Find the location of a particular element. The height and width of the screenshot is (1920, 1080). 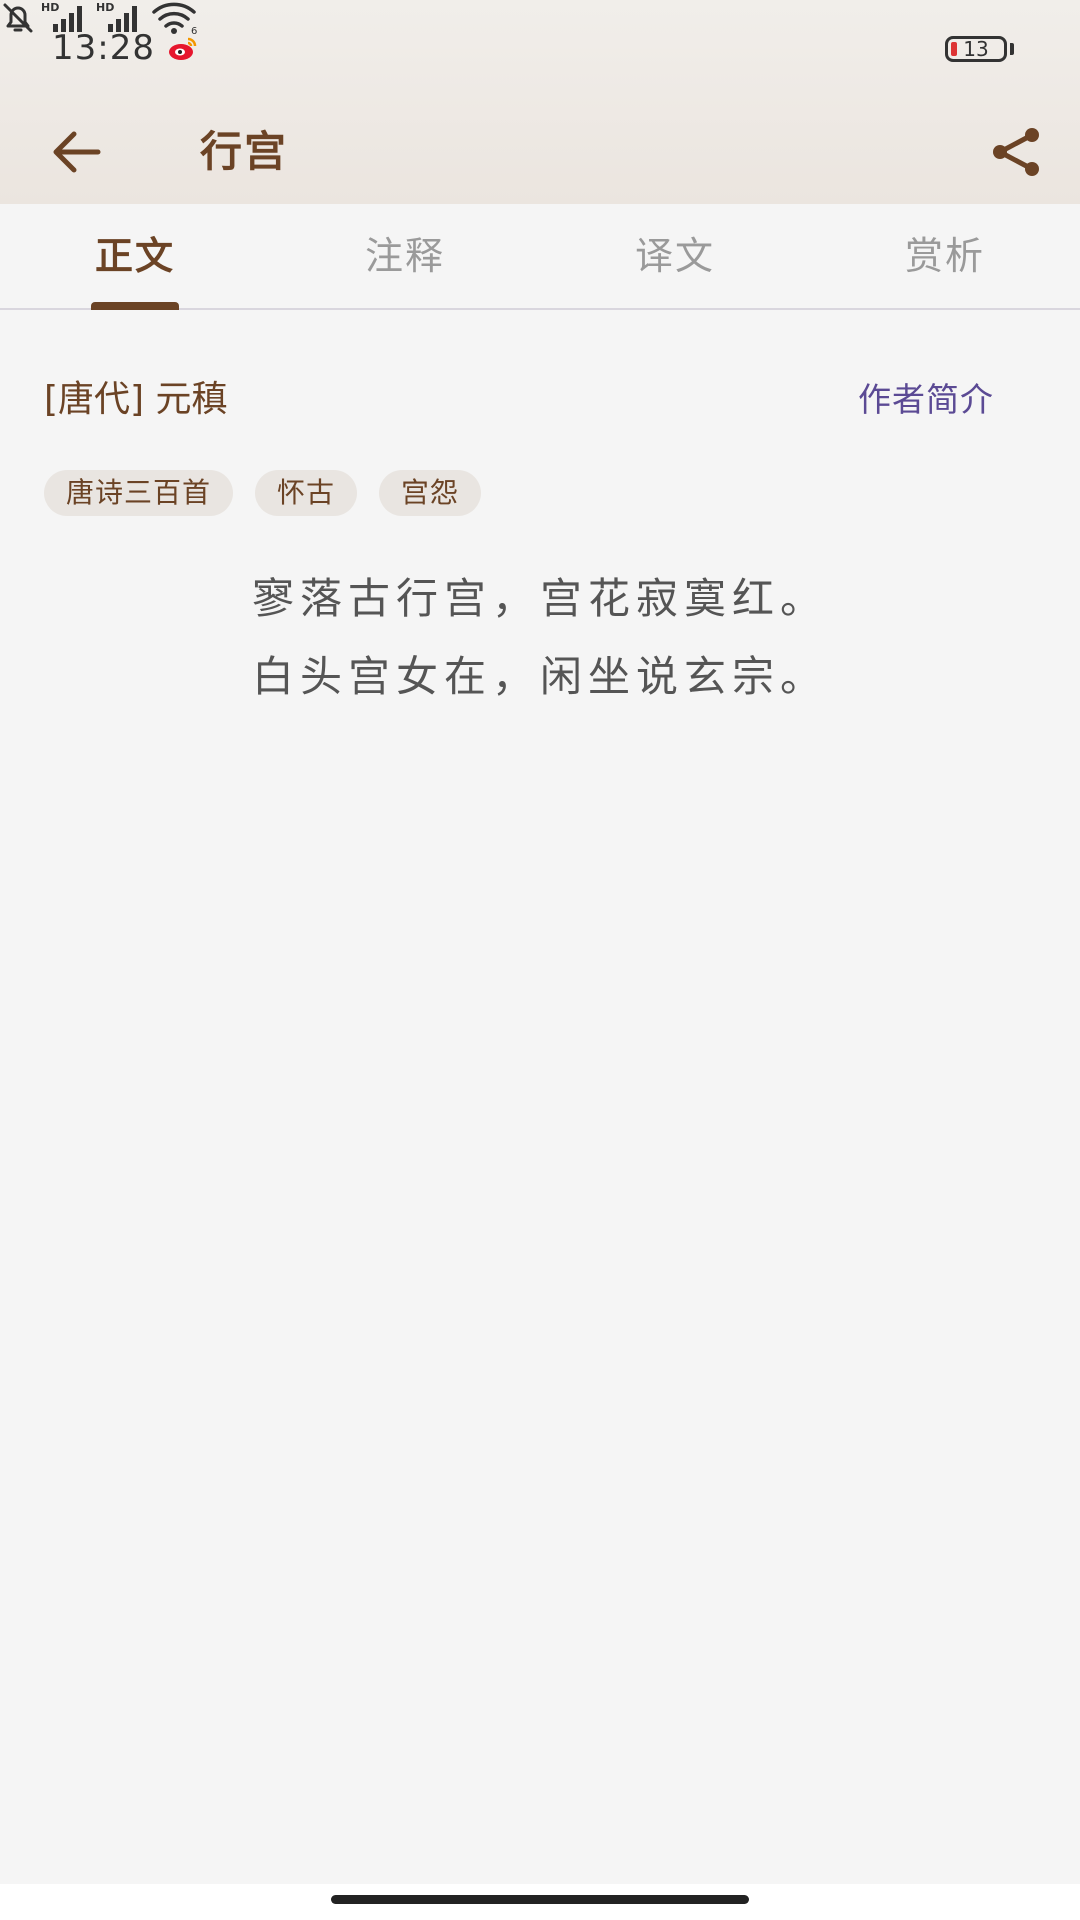

tag-list: 唐诗三百首 怀古 宫怨 is located at coordinates (263, 494).